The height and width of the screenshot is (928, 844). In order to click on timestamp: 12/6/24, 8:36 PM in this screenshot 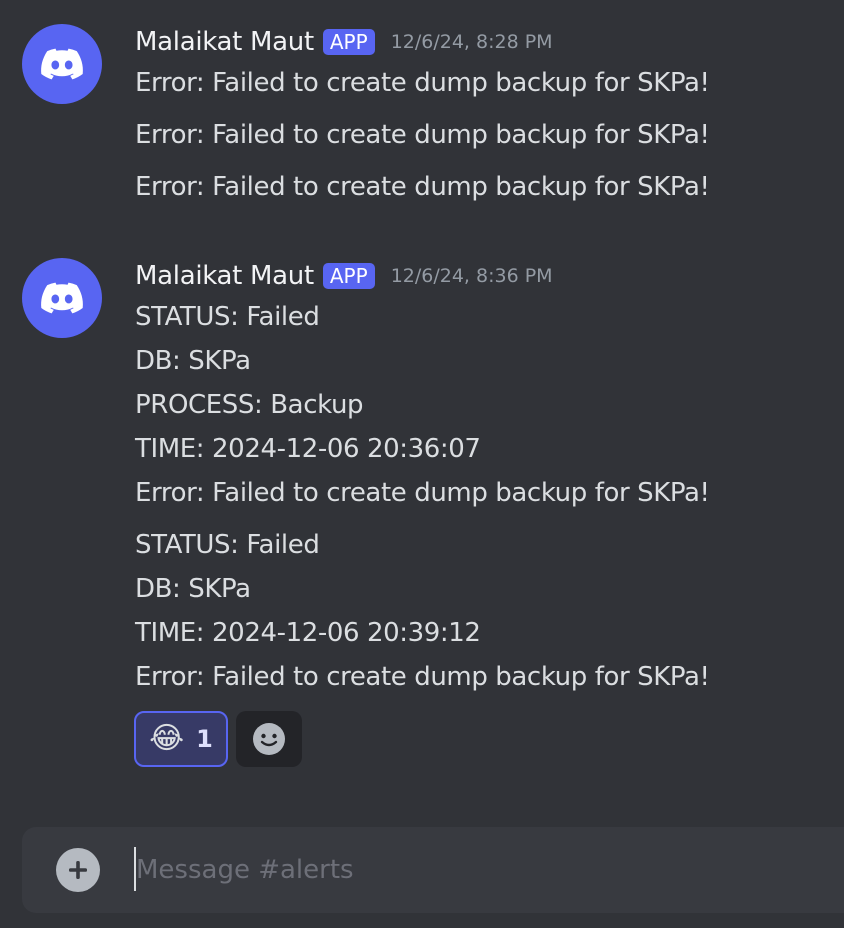, I will do `click(472, 276)`.